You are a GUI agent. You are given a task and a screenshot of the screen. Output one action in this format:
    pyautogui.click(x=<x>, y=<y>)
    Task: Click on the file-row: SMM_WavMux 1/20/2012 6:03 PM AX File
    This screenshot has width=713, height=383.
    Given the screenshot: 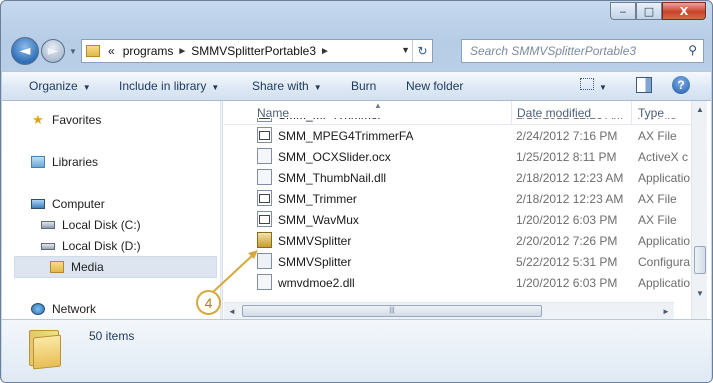 What is the action you would take?
    pyautogui.click(x=457, y=219)
    